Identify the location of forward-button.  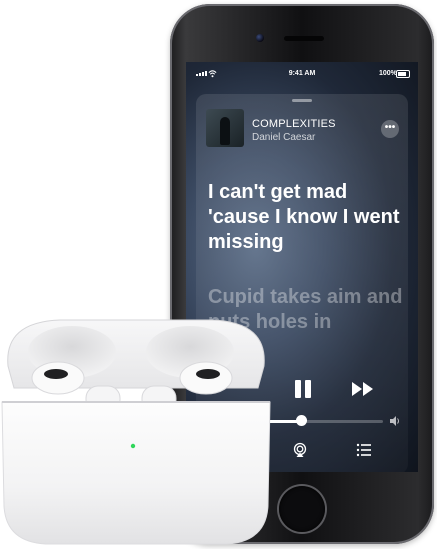
(363, 389).